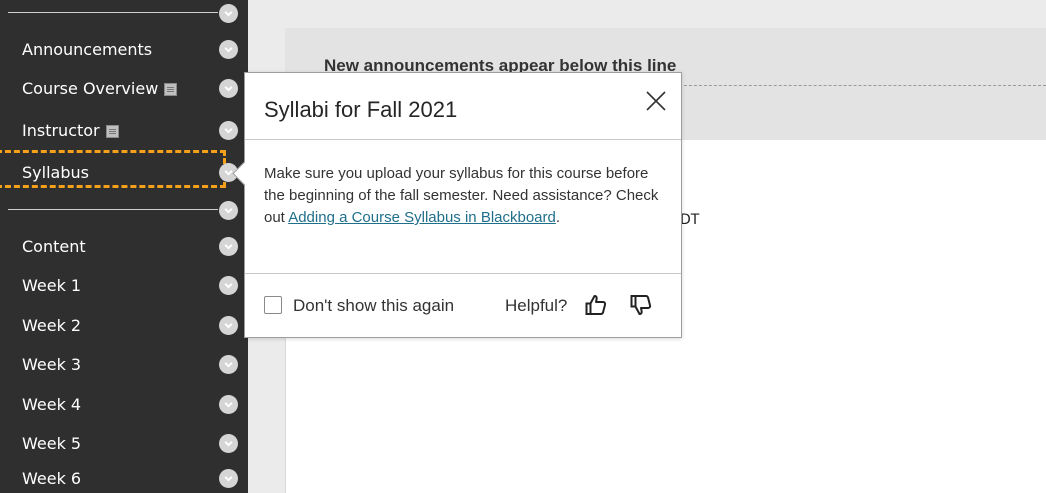  Describe the element at coordinates (373, 306) in the screenshot. I see `dont-show-label: Don't show this again` at that location.